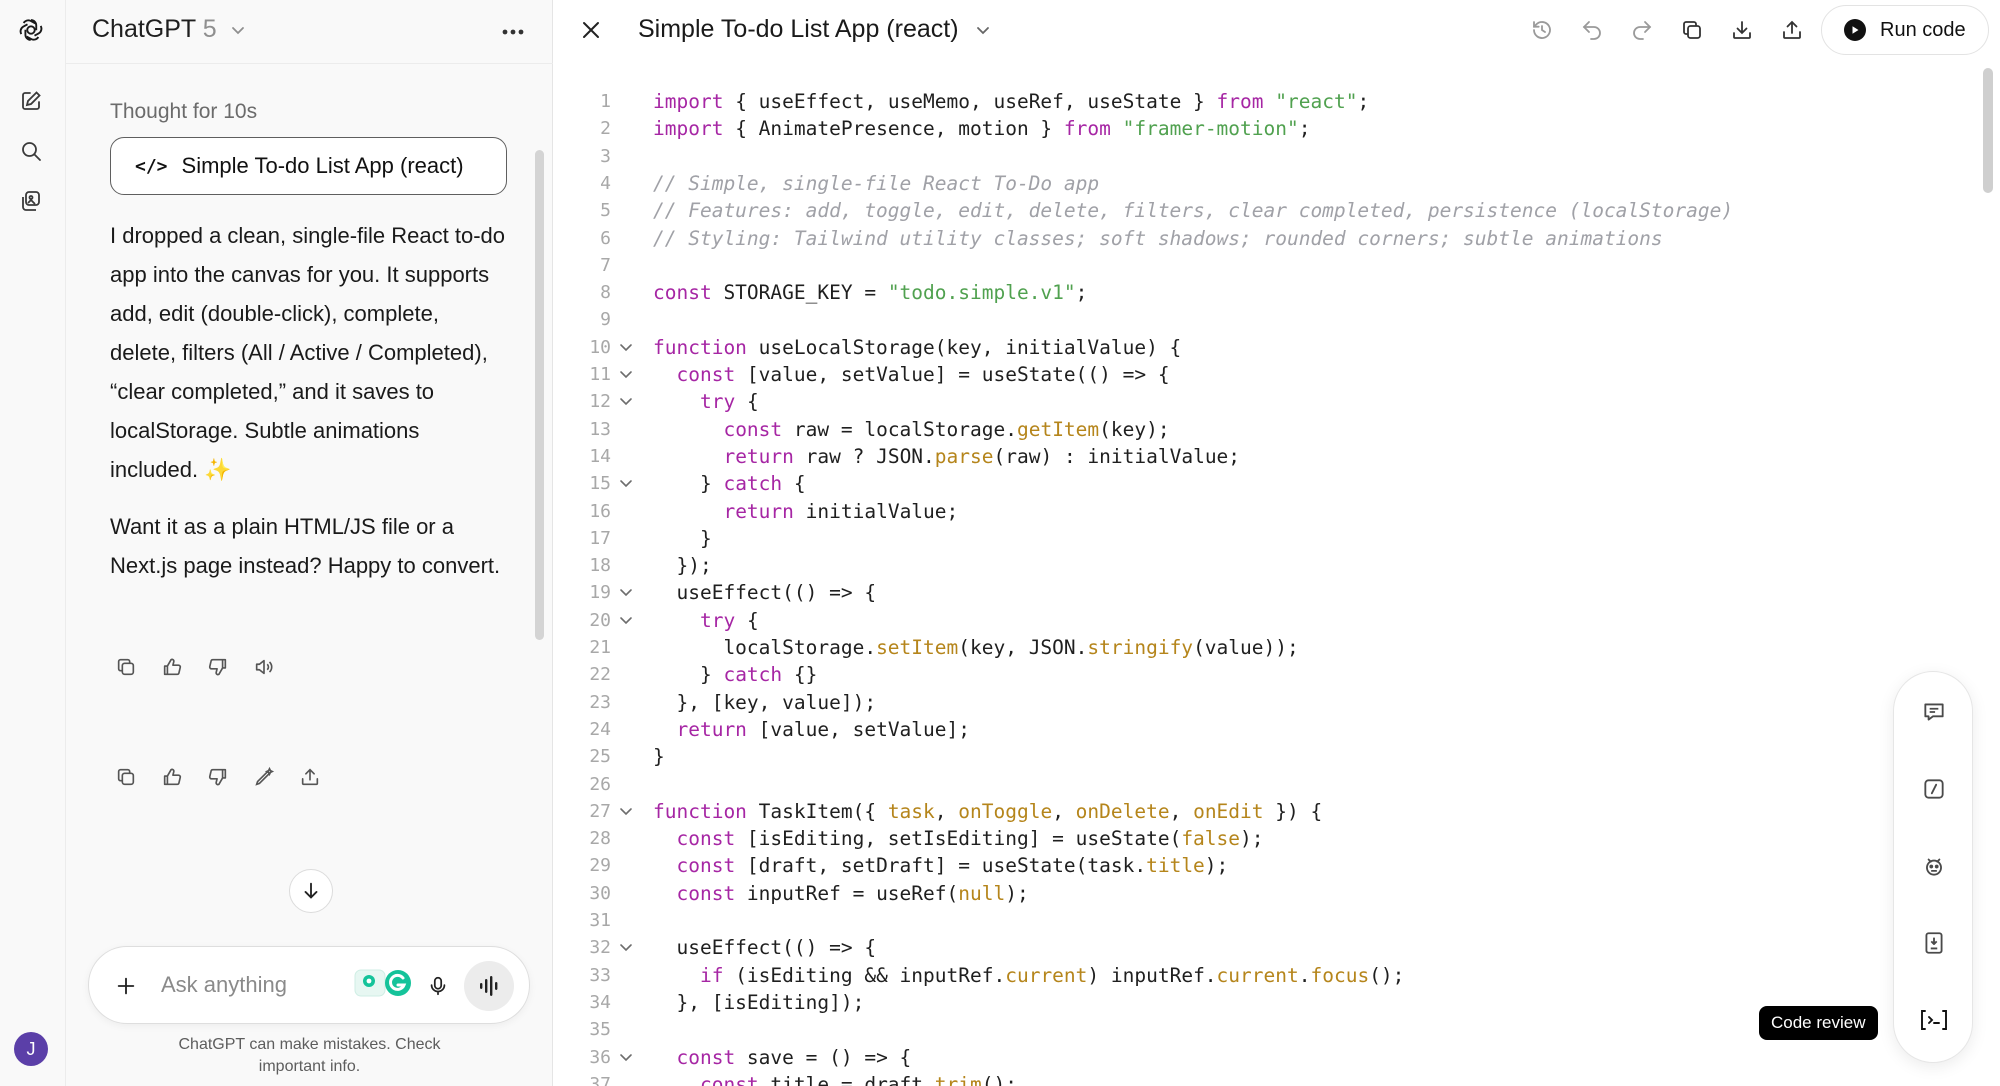 The height and width of the screenshot is (1086, 2000). I want to click on line-number: 10, so click(600, 347).